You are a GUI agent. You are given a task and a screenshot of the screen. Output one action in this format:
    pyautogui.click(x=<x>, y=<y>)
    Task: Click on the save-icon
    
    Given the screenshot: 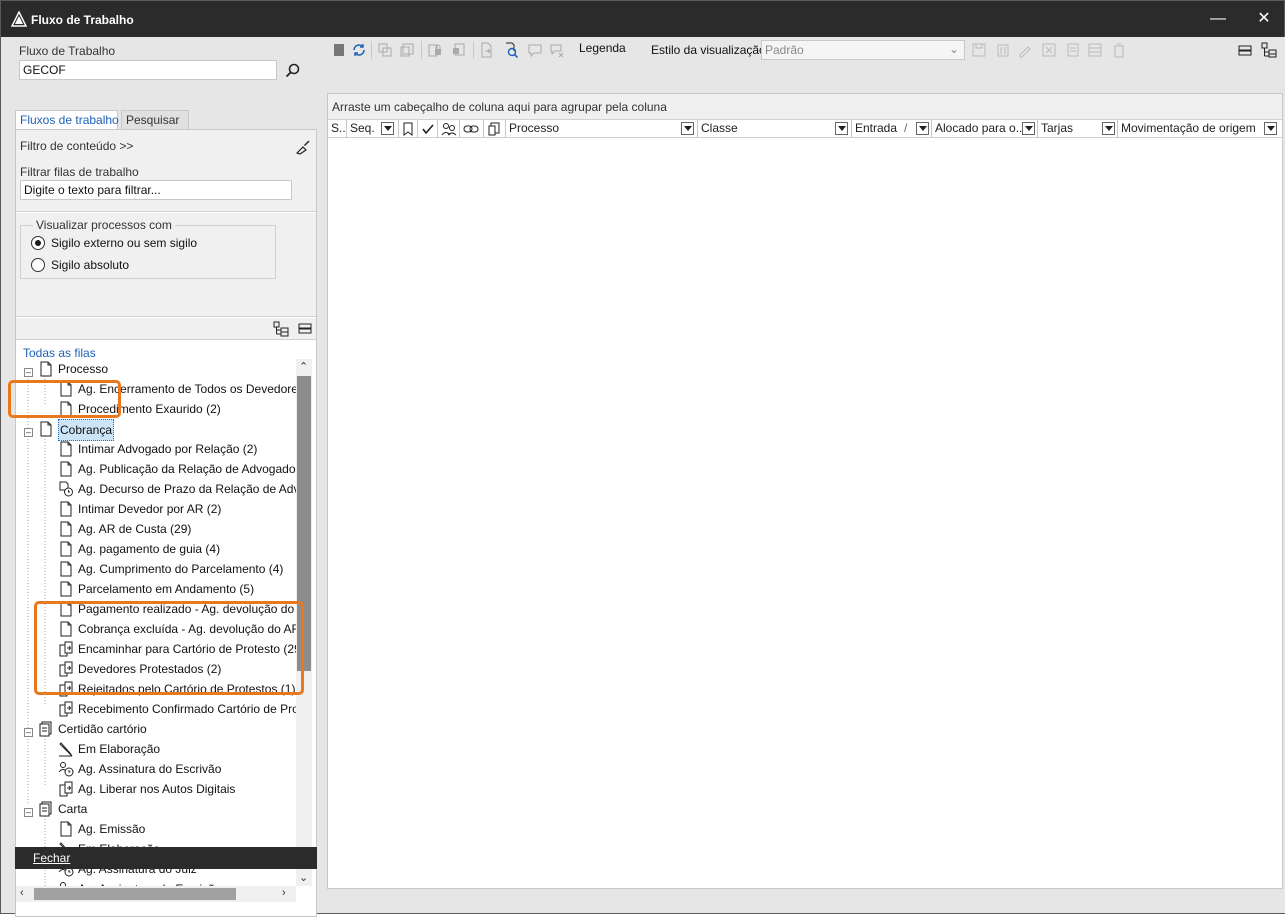 What is the action you would take?
    pyautogui.click(x=979, y=50)
    